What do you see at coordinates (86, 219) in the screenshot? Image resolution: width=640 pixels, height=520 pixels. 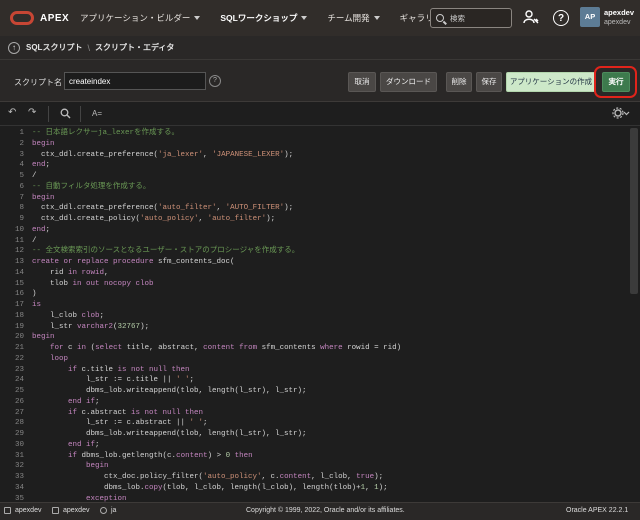 I see `code-token: ctx_ddl.create_policy(` at bounding box center [86, 219].